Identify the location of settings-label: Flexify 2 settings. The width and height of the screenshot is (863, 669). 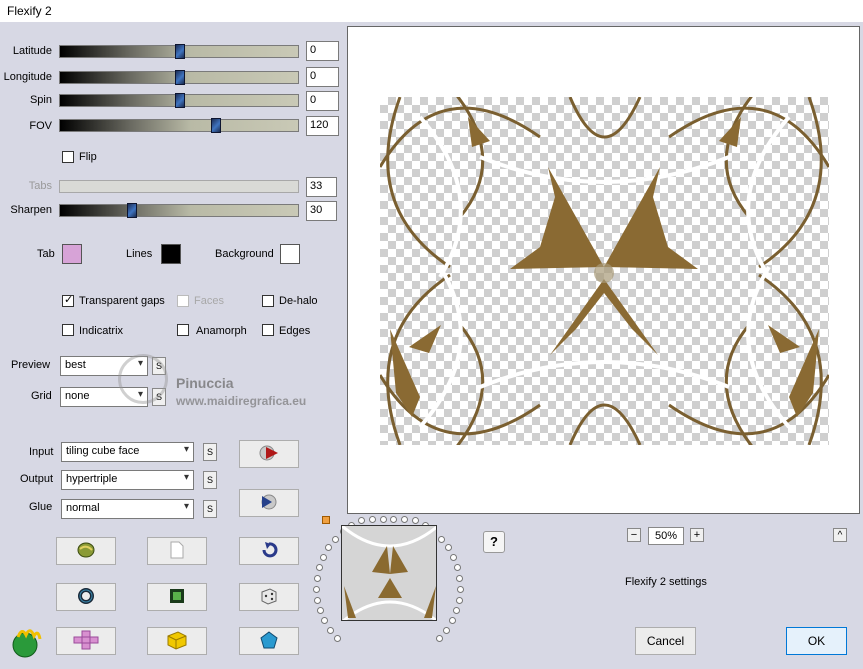
(666, 582).